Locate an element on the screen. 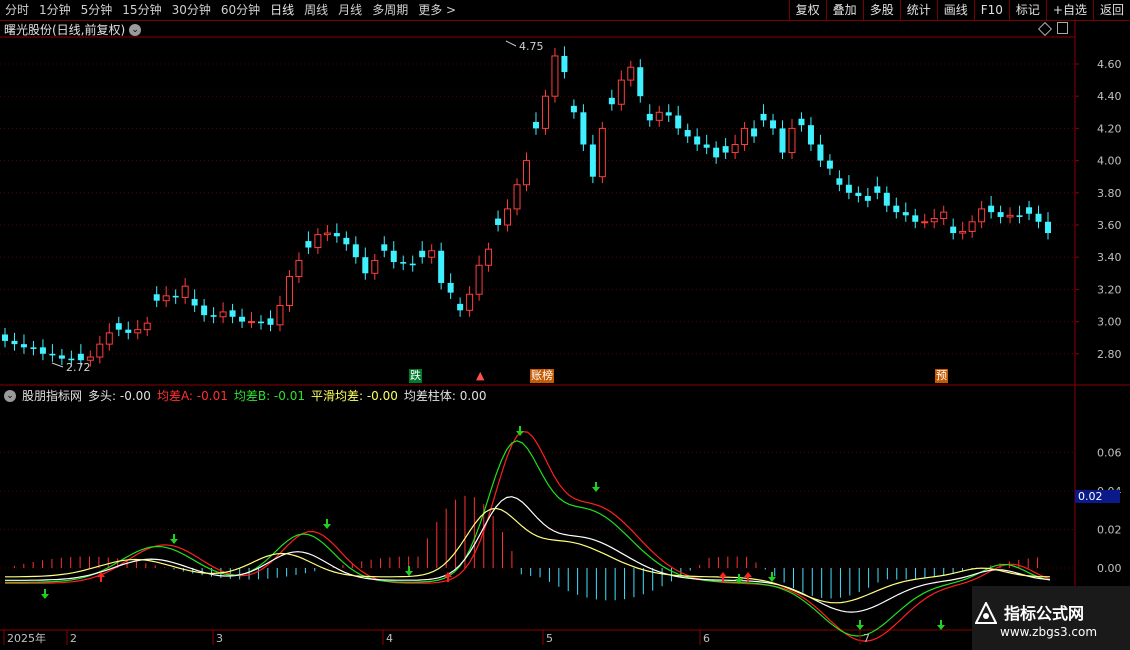 This screenshot has width=1130, height=650. tag-triangle: ▲ is located at coordinates (480, 376).